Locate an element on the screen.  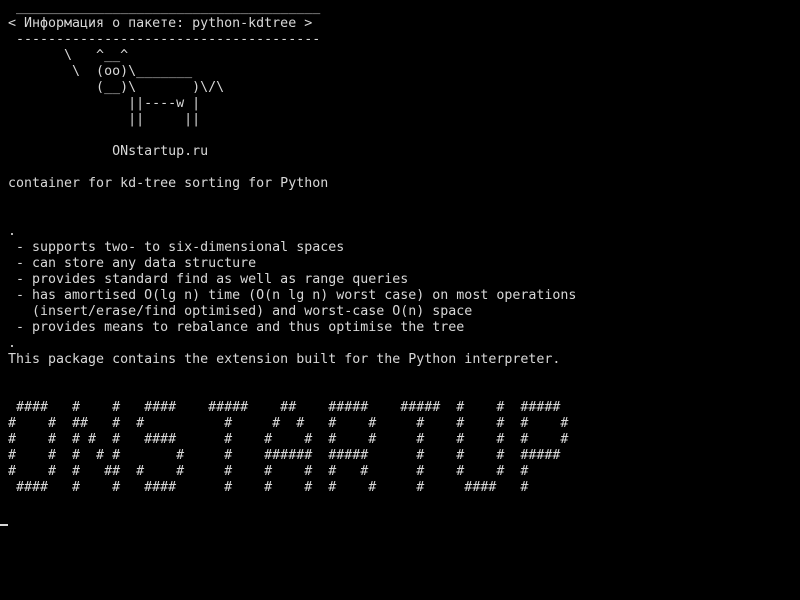
banner-art-line: # # # # # # # ###### ##### # # # ##### is located at coordinates (284, 455).